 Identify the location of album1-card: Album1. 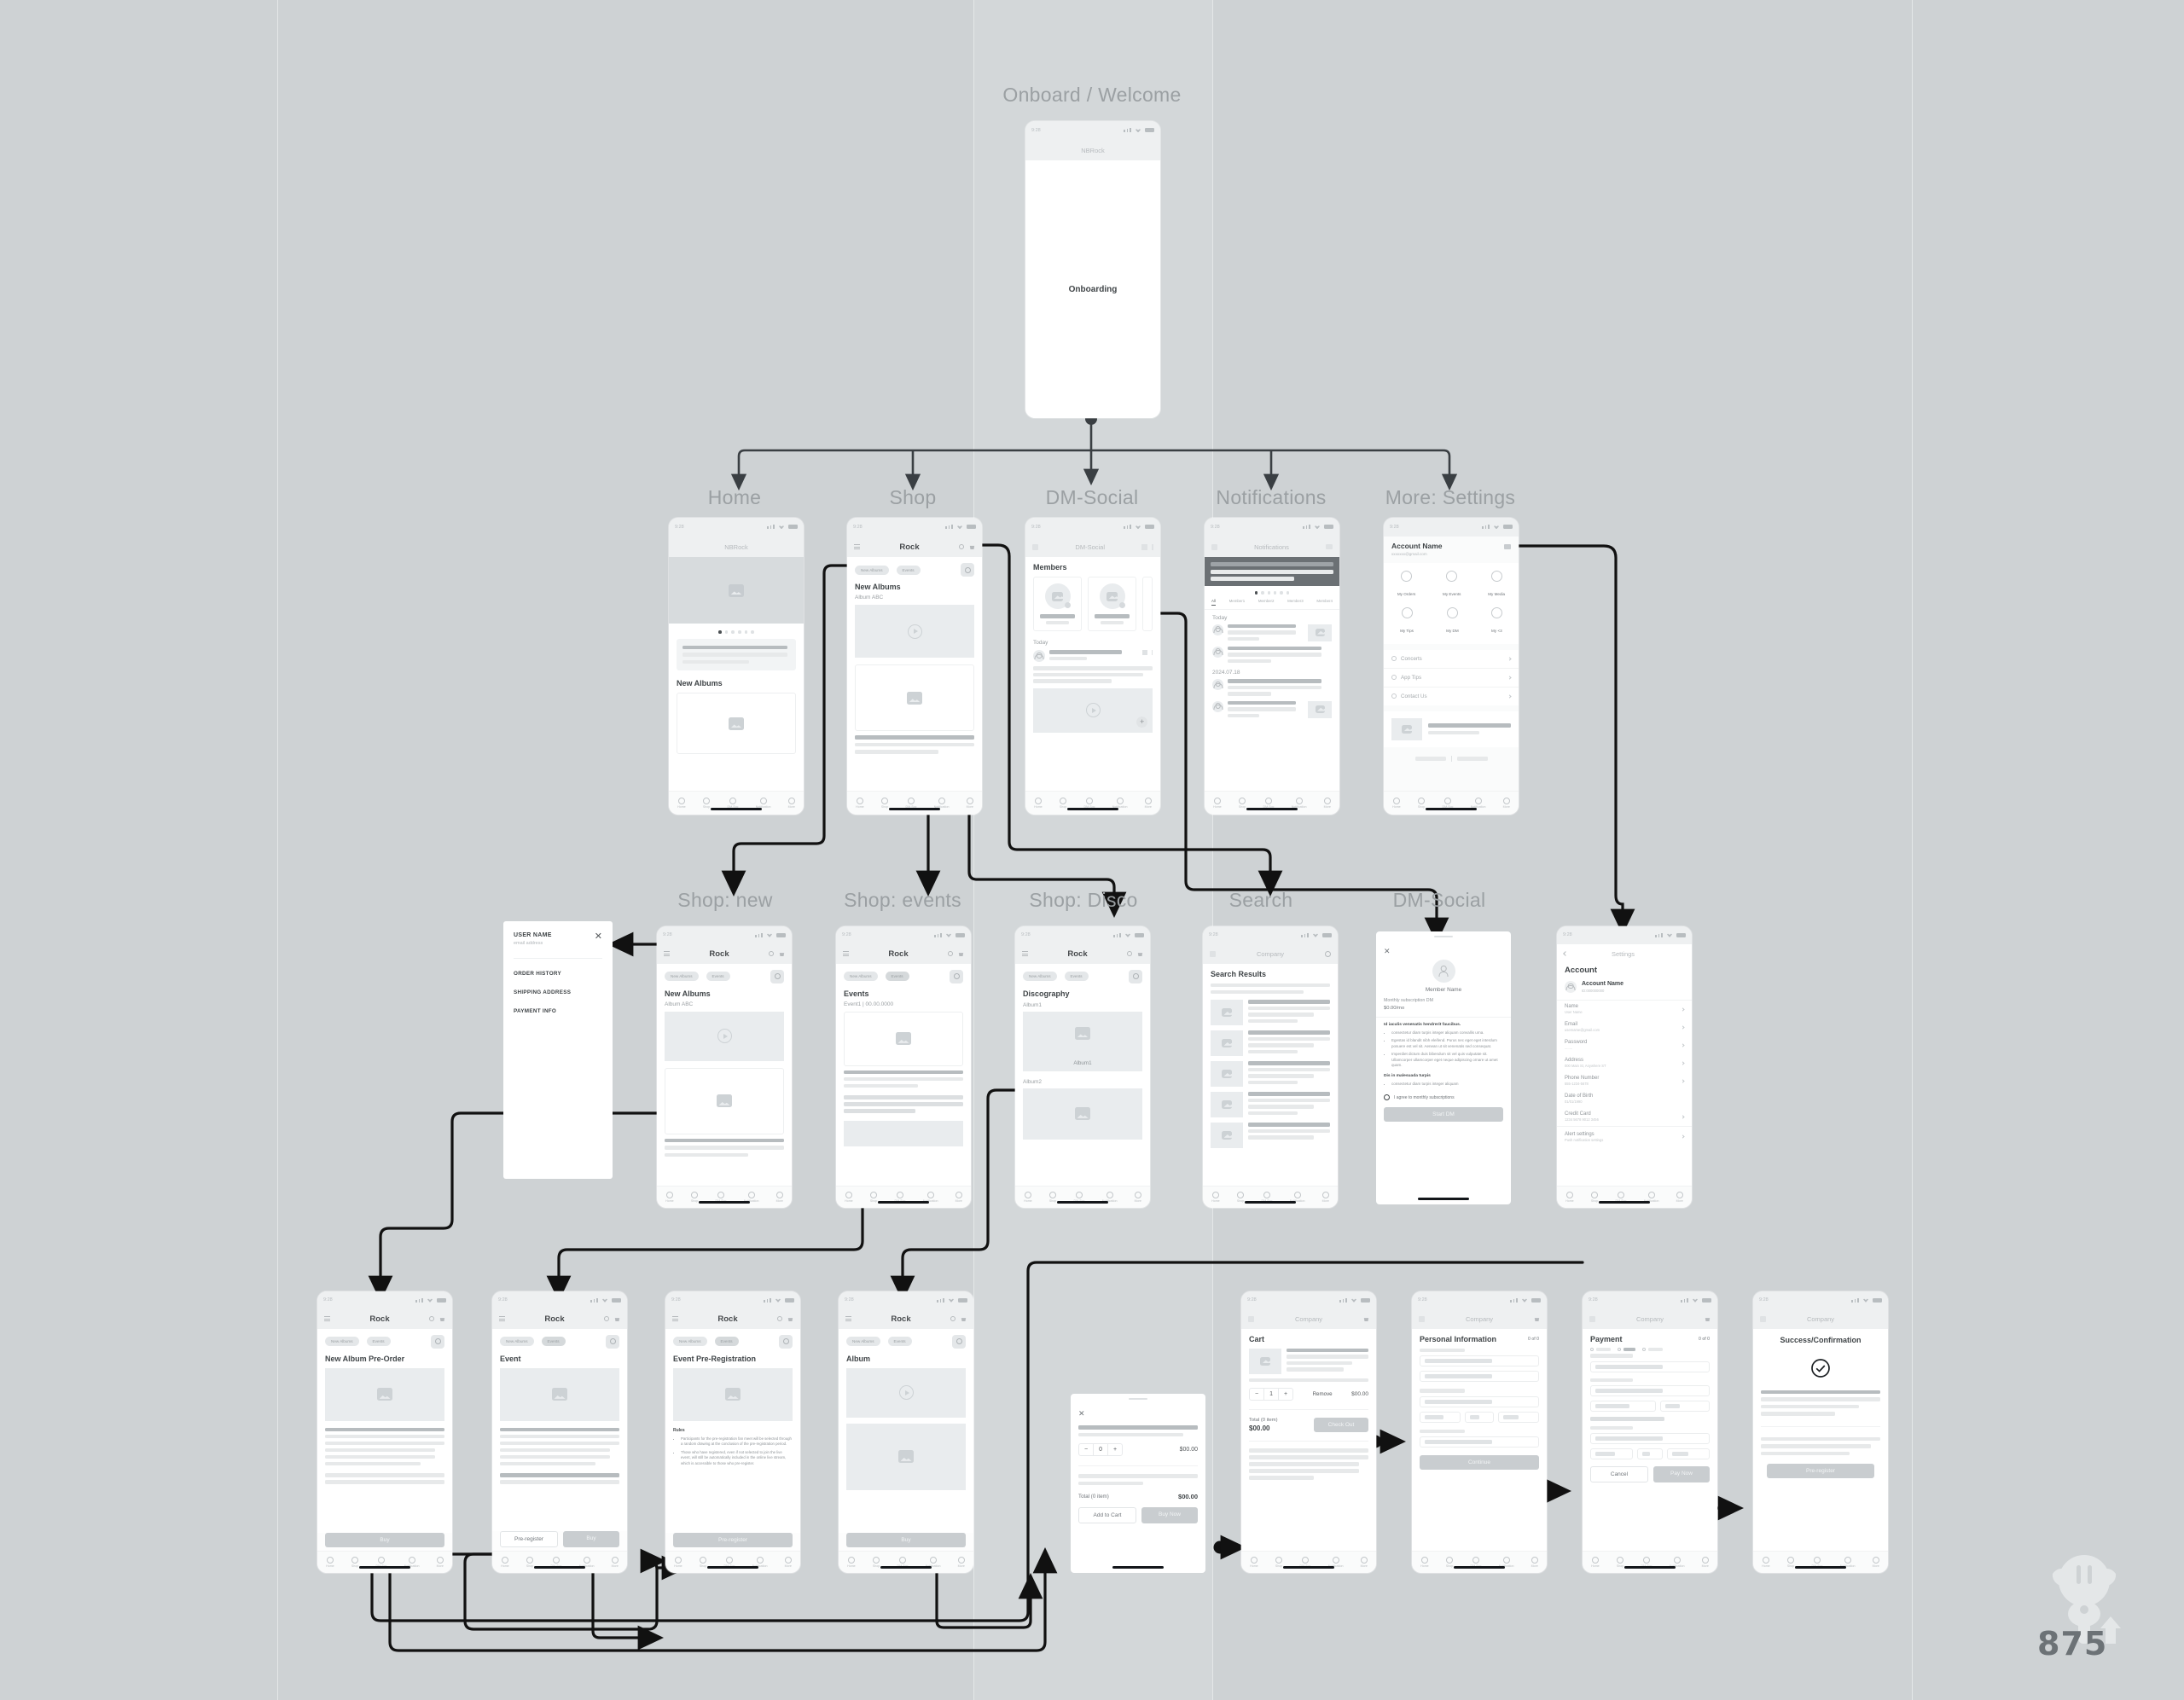
(1083, 1041).